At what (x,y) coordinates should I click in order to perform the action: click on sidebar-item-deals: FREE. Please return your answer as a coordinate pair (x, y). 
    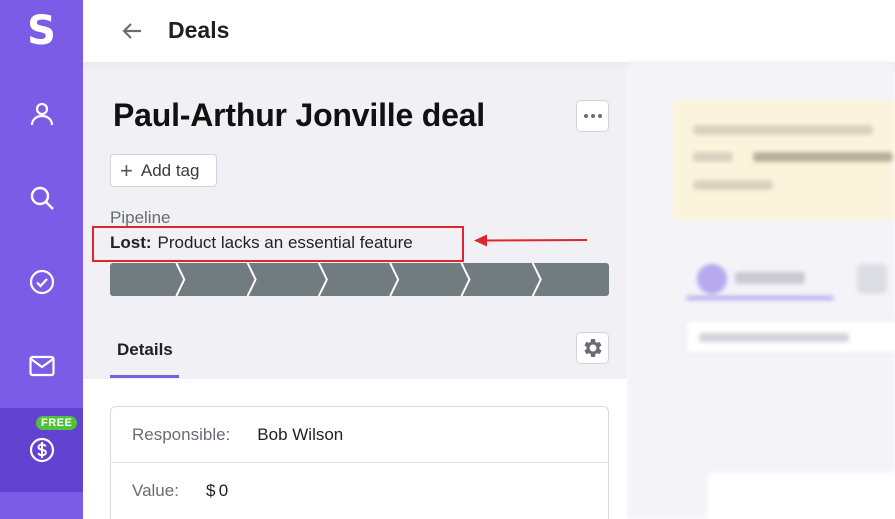
    Looking at the image, I should click on (41, 450).